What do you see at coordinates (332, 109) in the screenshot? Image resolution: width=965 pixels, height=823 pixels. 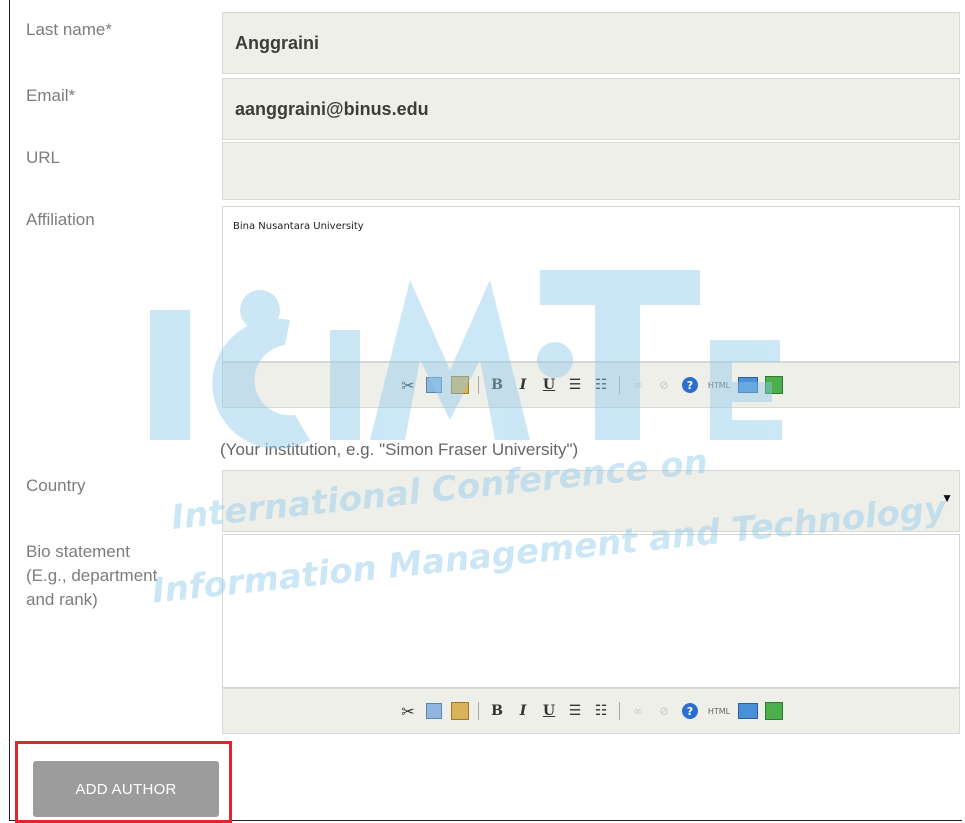 I see `email-value: aanggraini@binus.edu` at bounding box center [332, 109].